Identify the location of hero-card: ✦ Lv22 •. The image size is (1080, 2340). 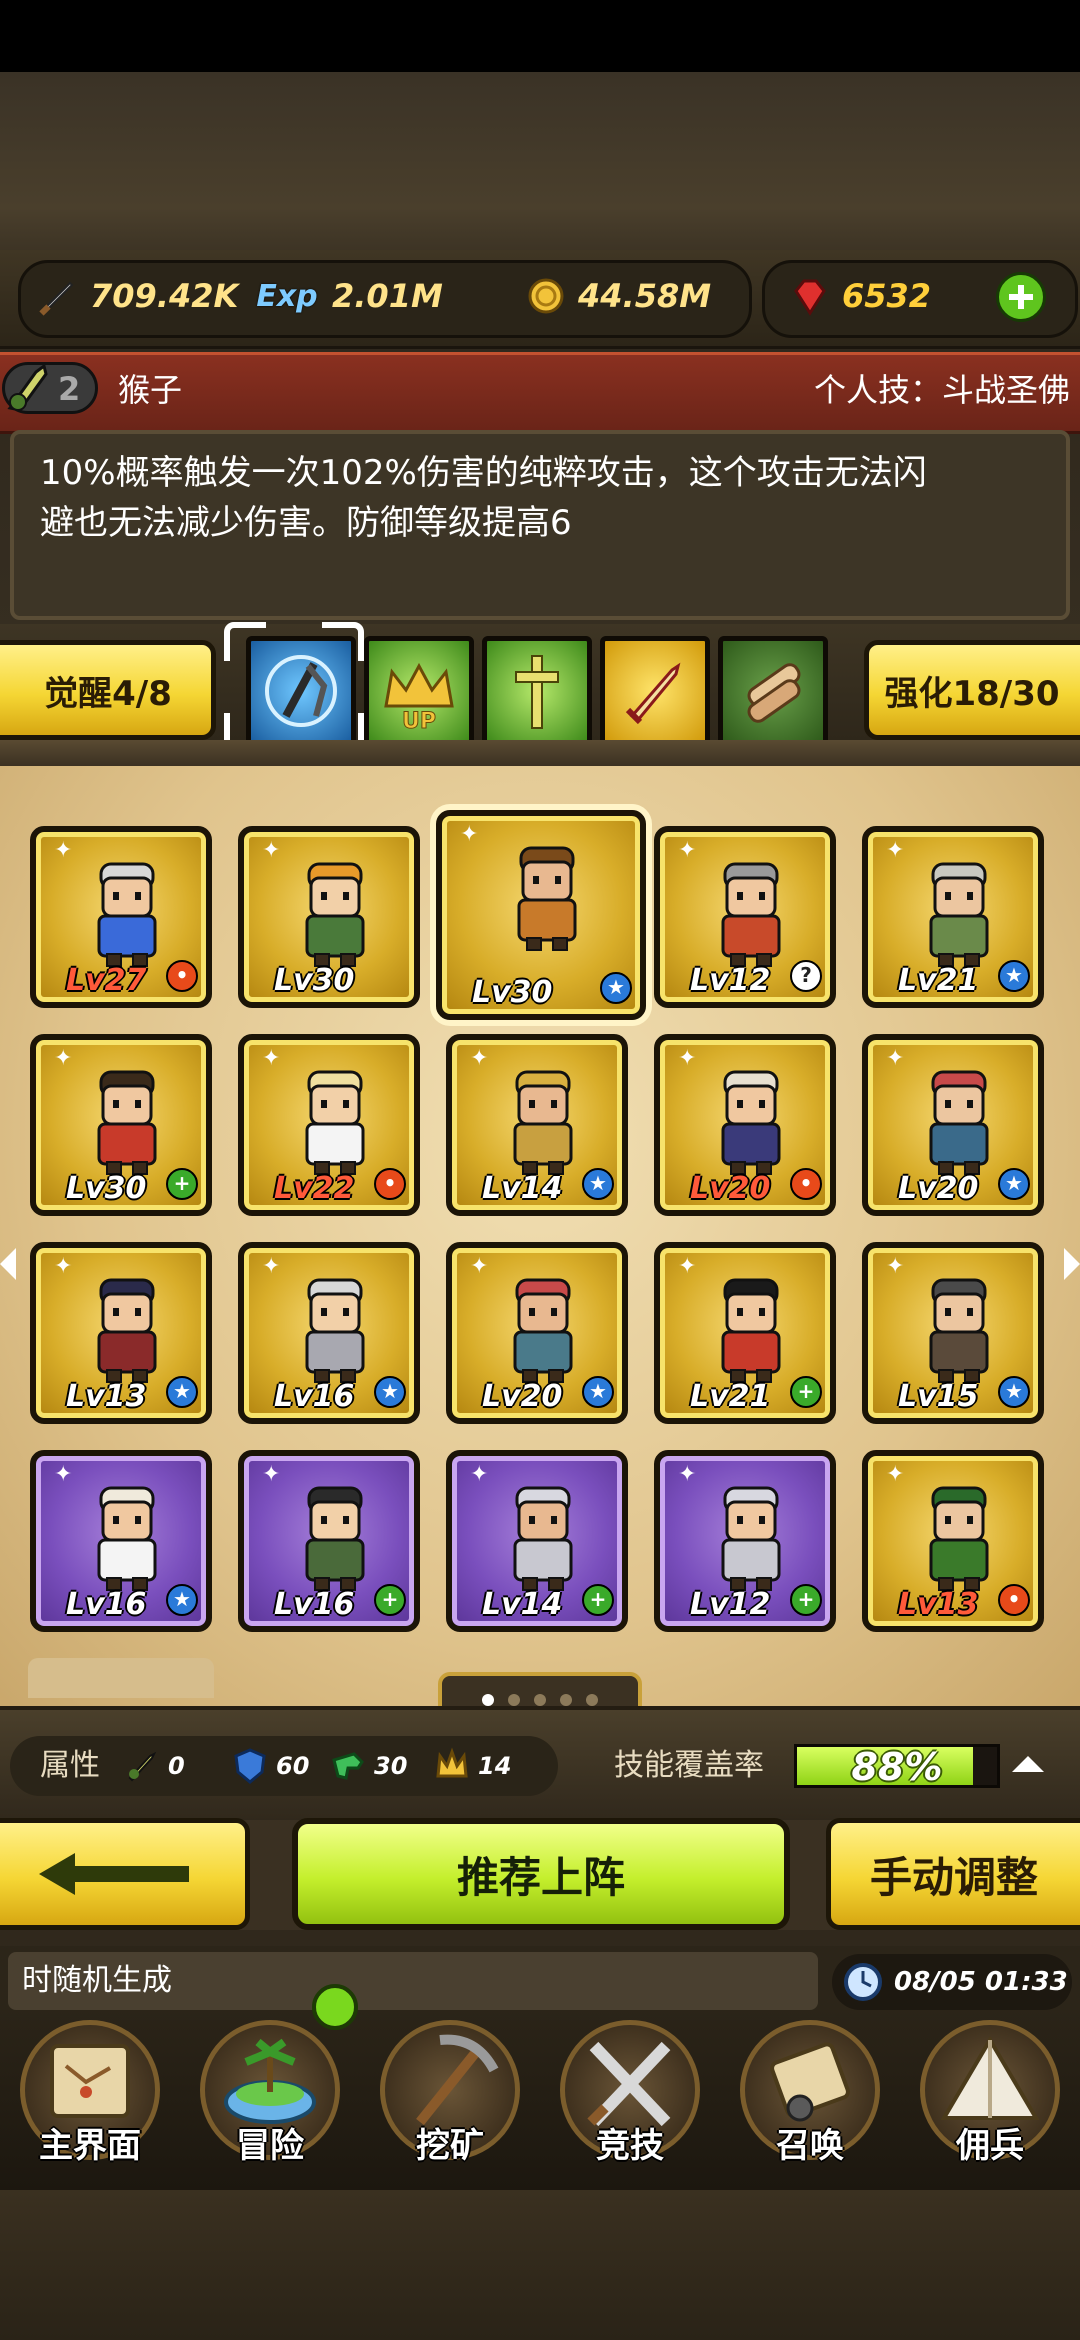
(329, 1125).